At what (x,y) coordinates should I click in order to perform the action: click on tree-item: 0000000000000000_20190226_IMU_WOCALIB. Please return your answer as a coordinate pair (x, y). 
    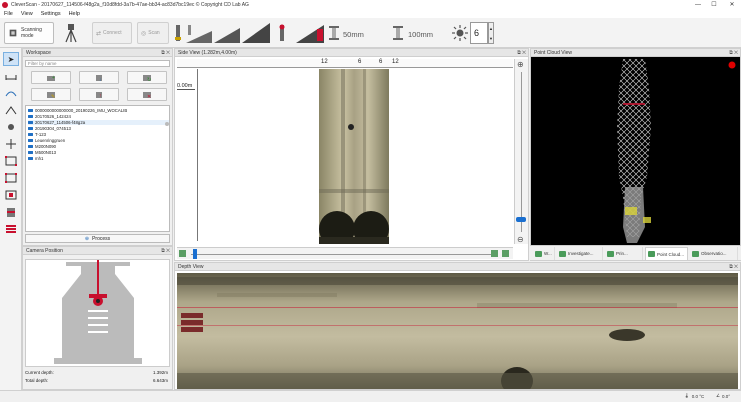
    Looking at the image, I should click on (77, 110).